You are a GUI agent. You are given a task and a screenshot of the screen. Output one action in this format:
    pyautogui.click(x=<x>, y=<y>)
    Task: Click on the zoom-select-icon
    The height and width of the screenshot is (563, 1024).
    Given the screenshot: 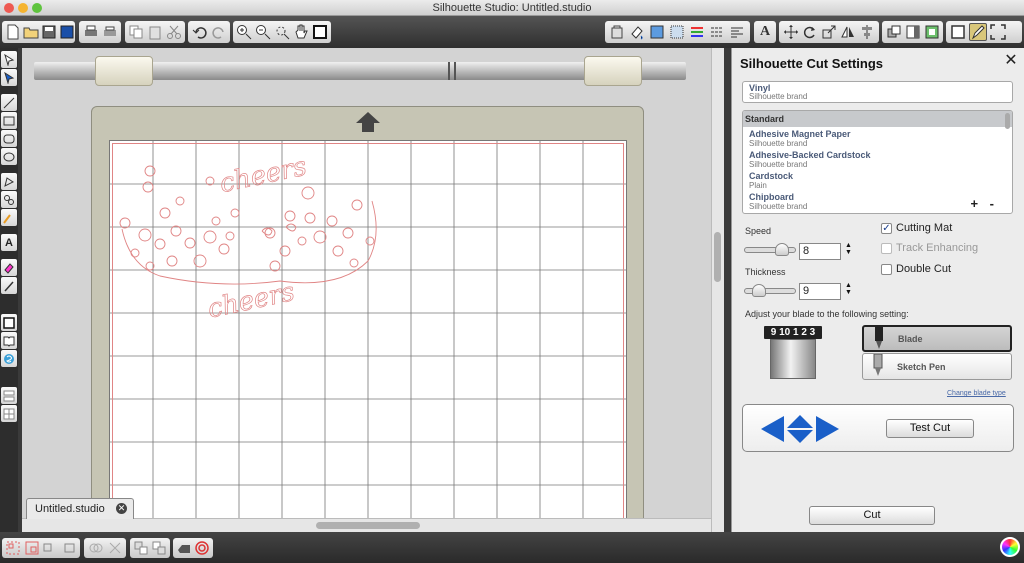 What is the action you would take?
    pyautogui.click(x=282, y=32)
    